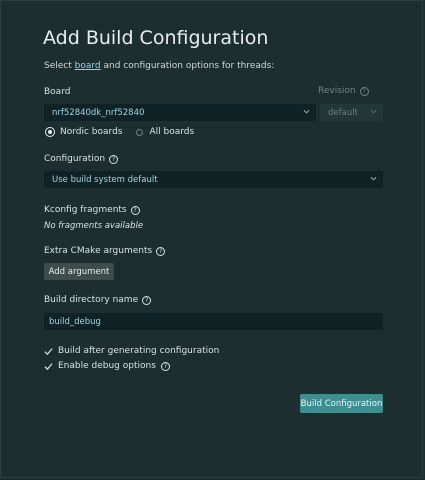  I want to click on configuration-label-text: Configuration, so click(75, 159).